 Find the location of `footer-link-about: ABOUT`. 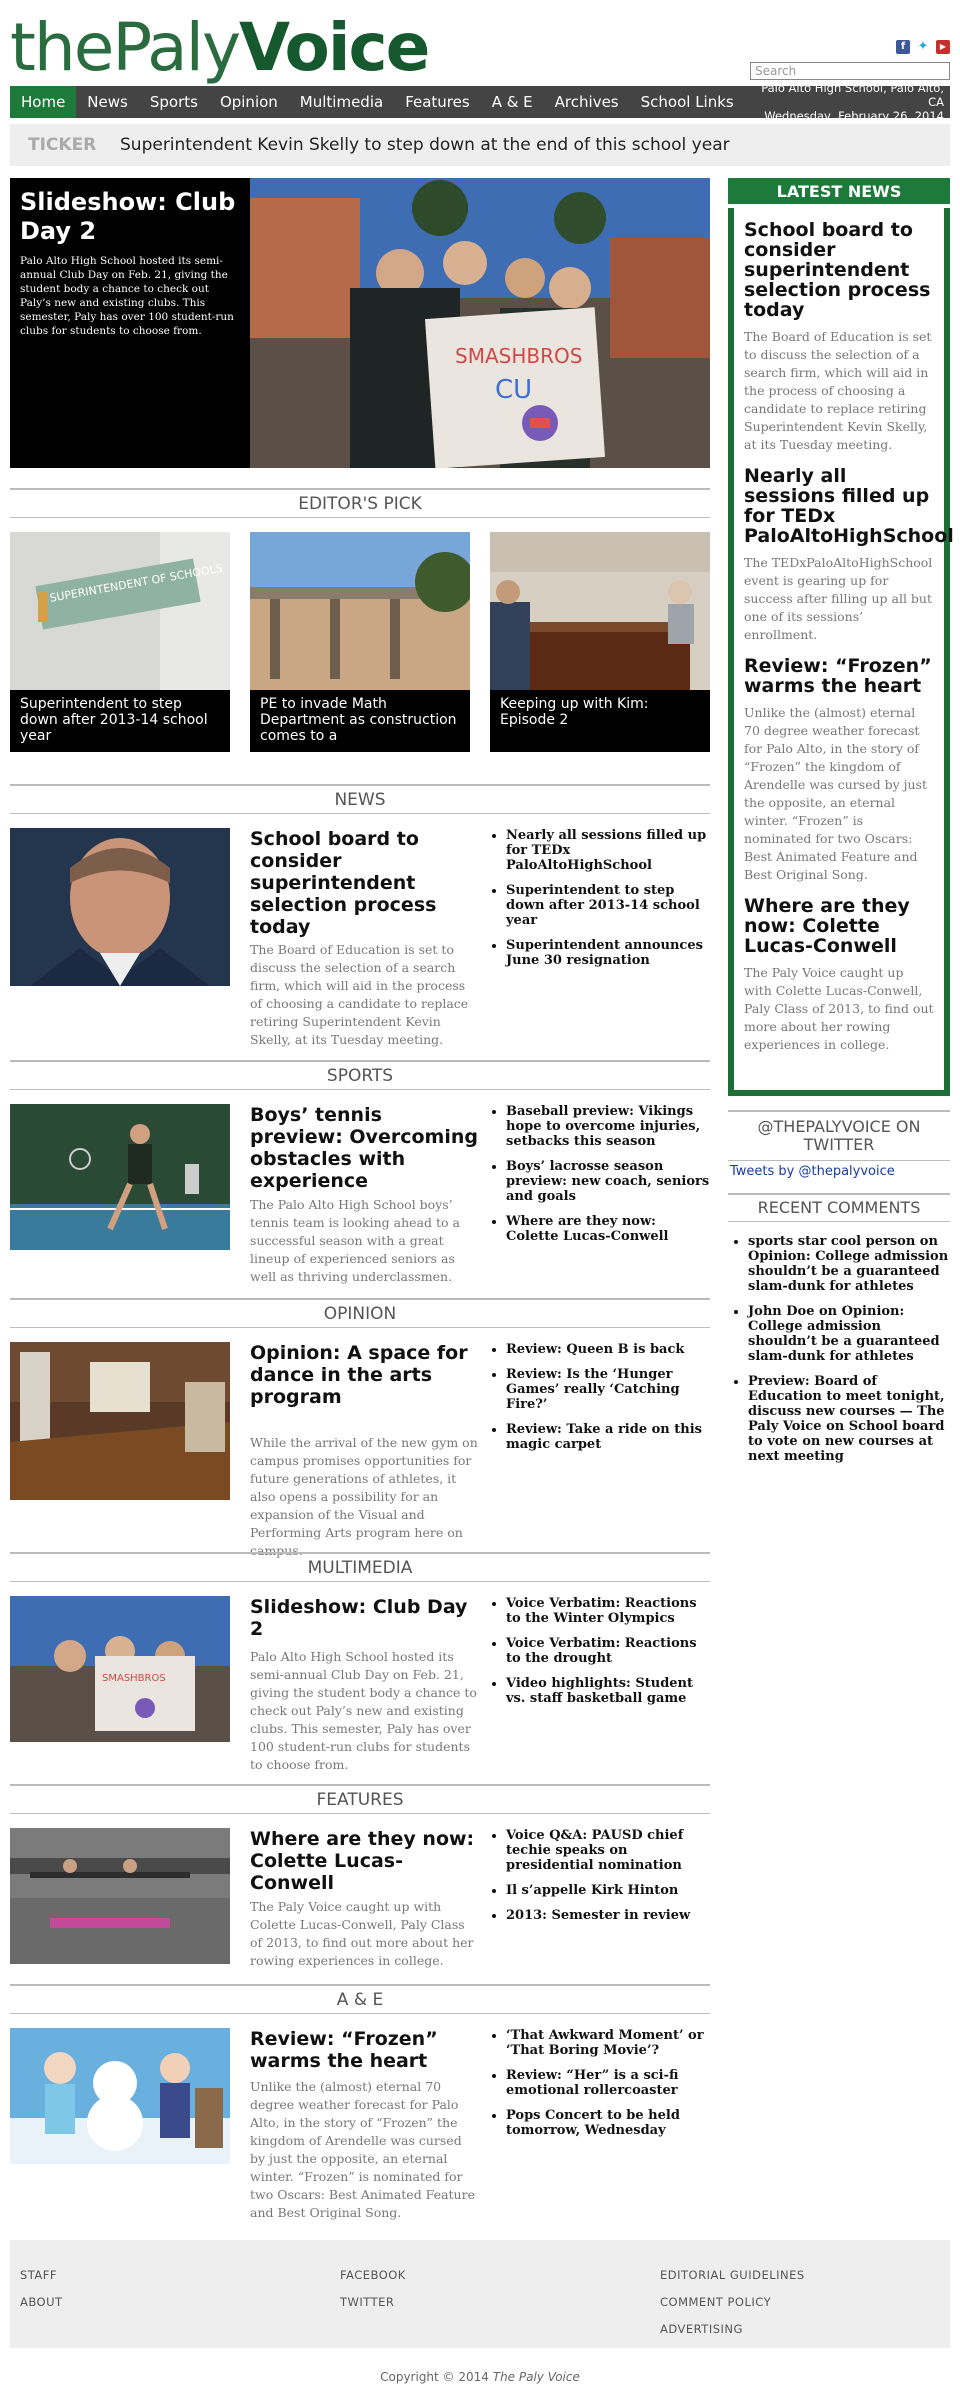

footer-link-about: ABOUT is located at coordinates (41, 2302).